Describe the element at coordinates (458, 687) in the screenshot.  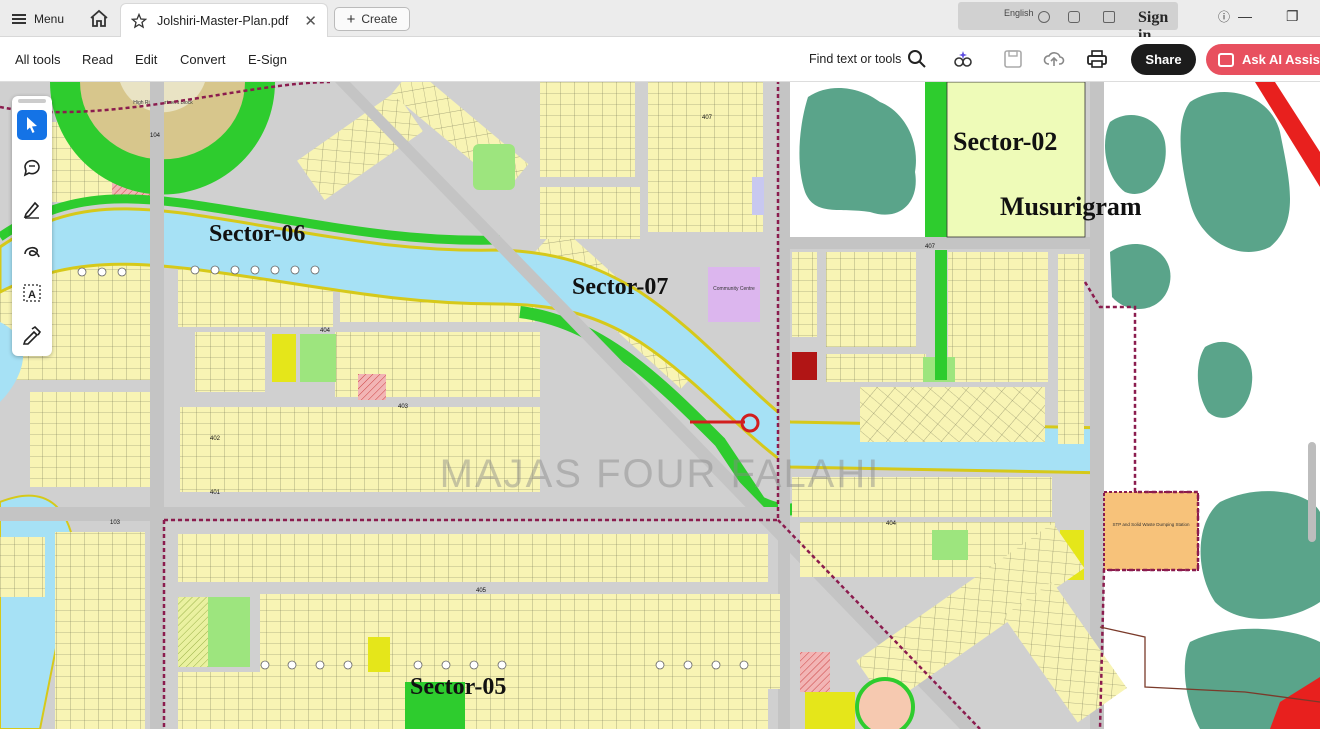
I see `map-label-sector-05: Sector-05` at that location.